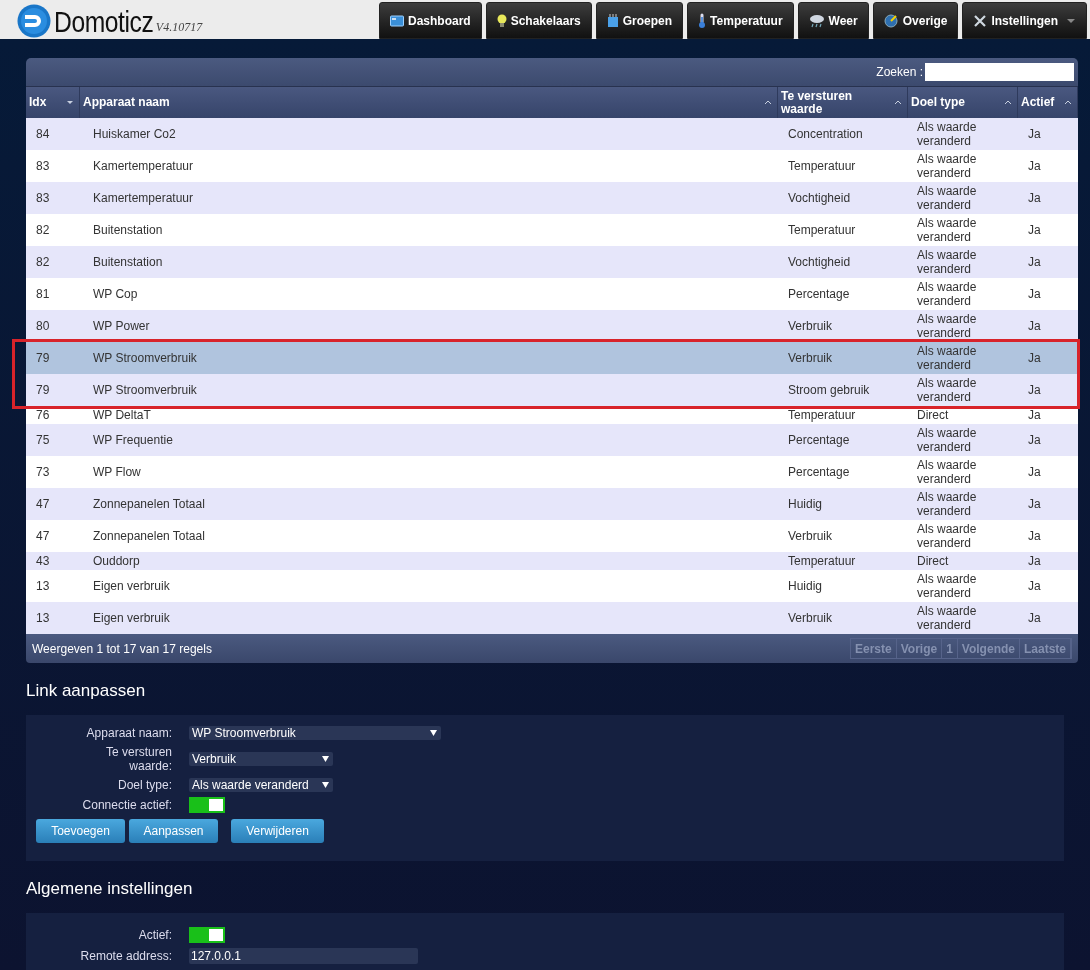 The image size is (1090, 970). I want to click on dropdown: Verbruik, so click(261, 759).